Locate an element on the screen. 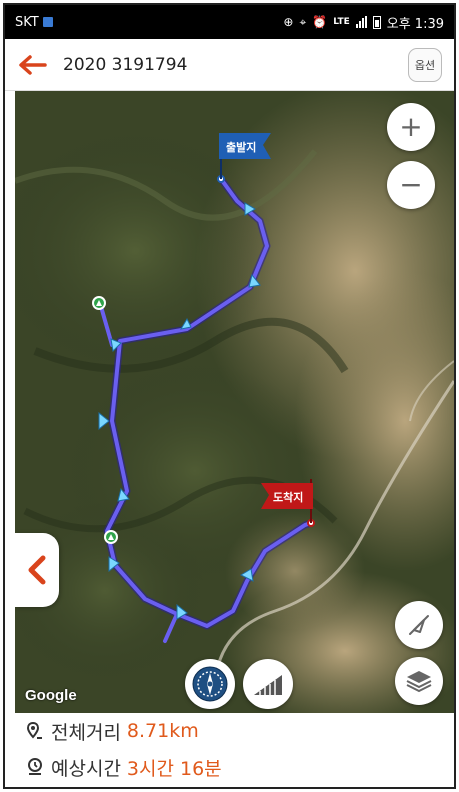 The image size is (459, 792). location-off-button is located at coordinates (419, 625).